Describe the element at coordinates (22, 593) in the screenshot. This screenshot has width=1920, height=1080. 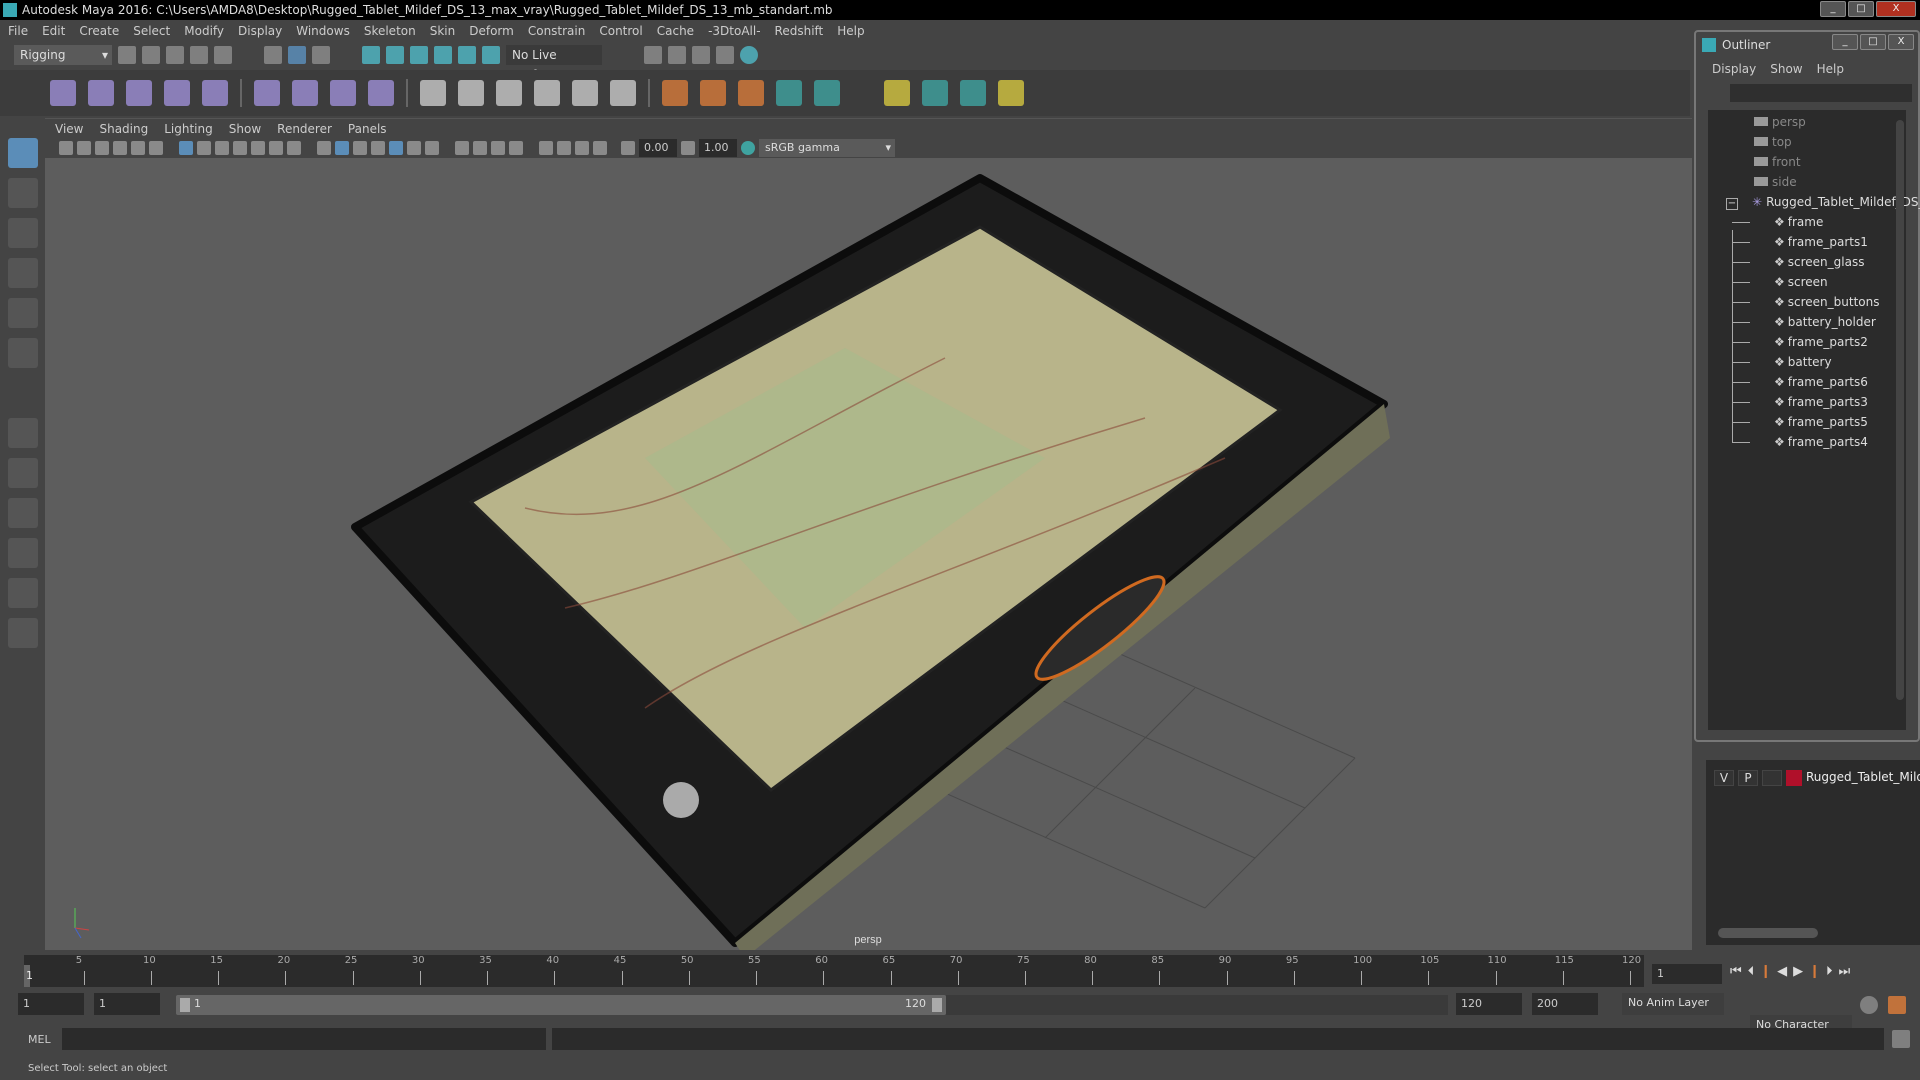
I see `graph-layout-icon` at that location.